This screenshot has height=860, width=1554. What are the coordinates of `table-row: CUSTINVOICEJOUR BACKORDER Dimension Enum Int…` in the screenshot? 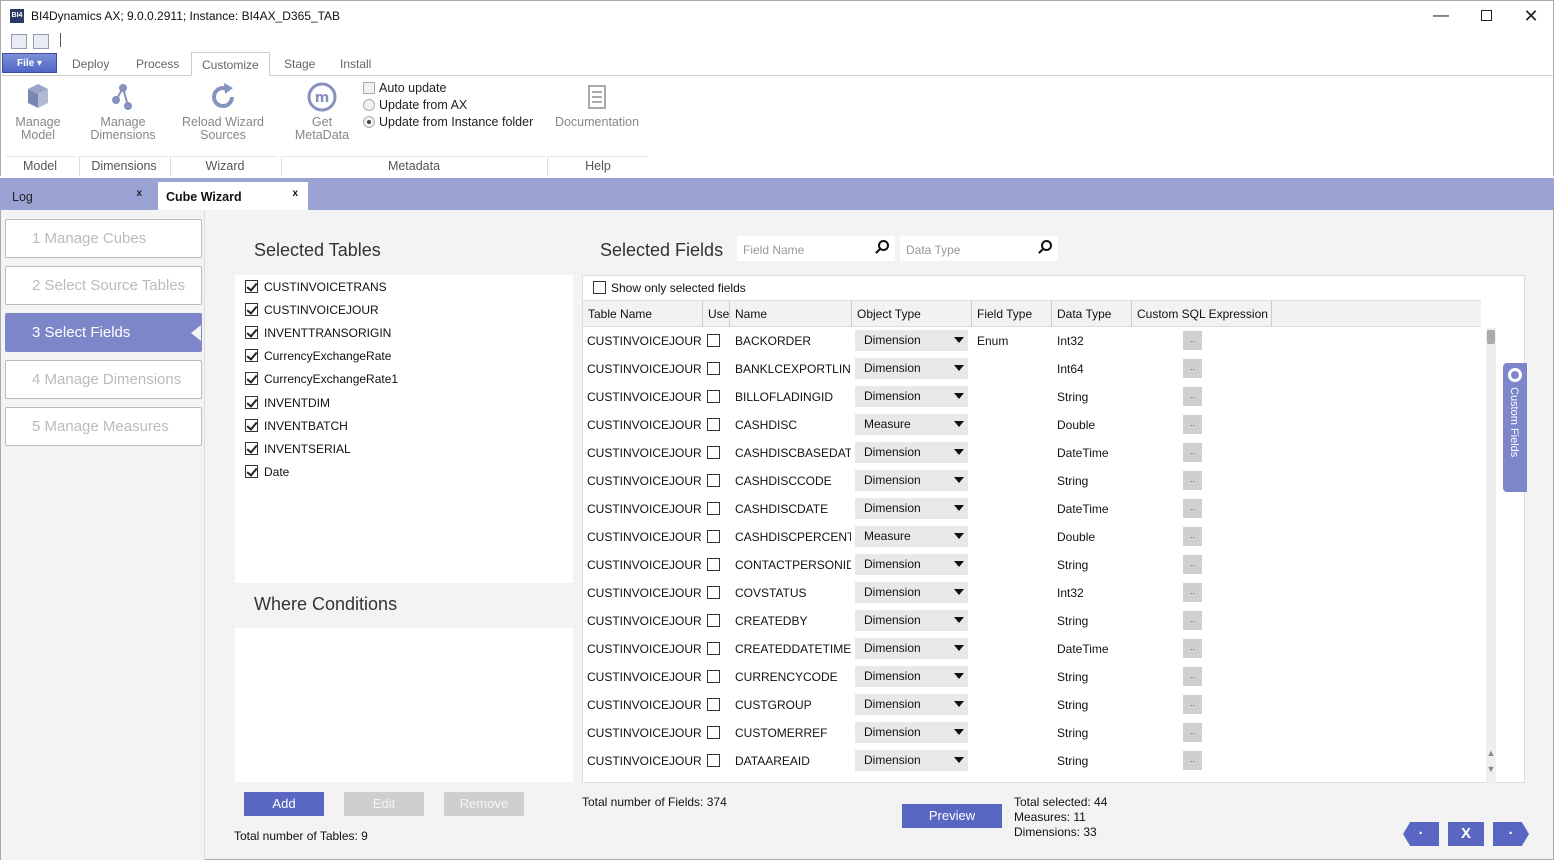 It's located at (1032, 341).